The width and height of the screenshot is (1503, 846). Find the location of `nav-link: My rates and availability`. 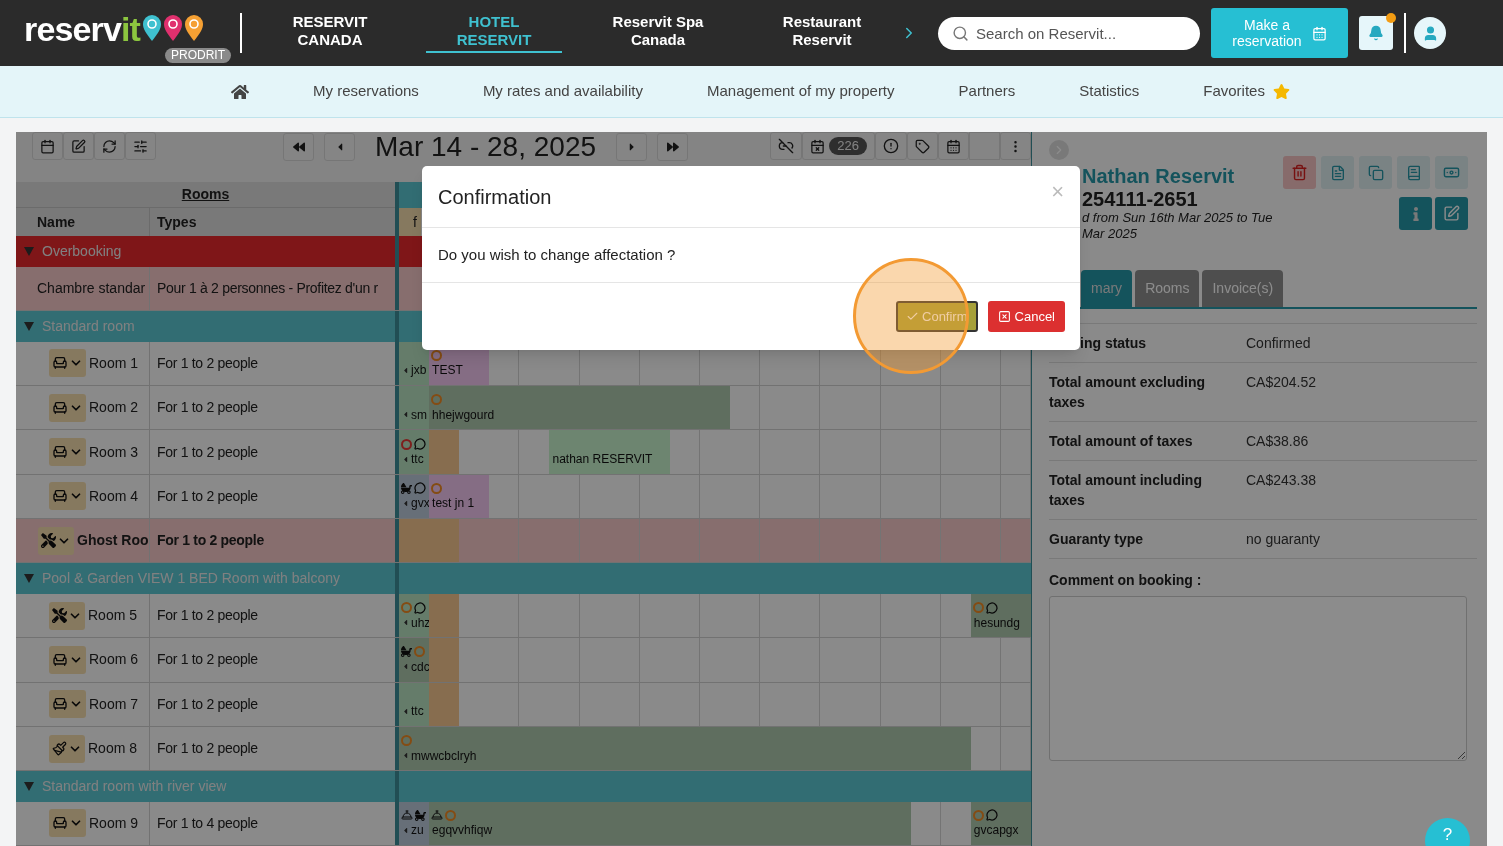

nav-link: My rates and availability is located at coordinates (562, 91).